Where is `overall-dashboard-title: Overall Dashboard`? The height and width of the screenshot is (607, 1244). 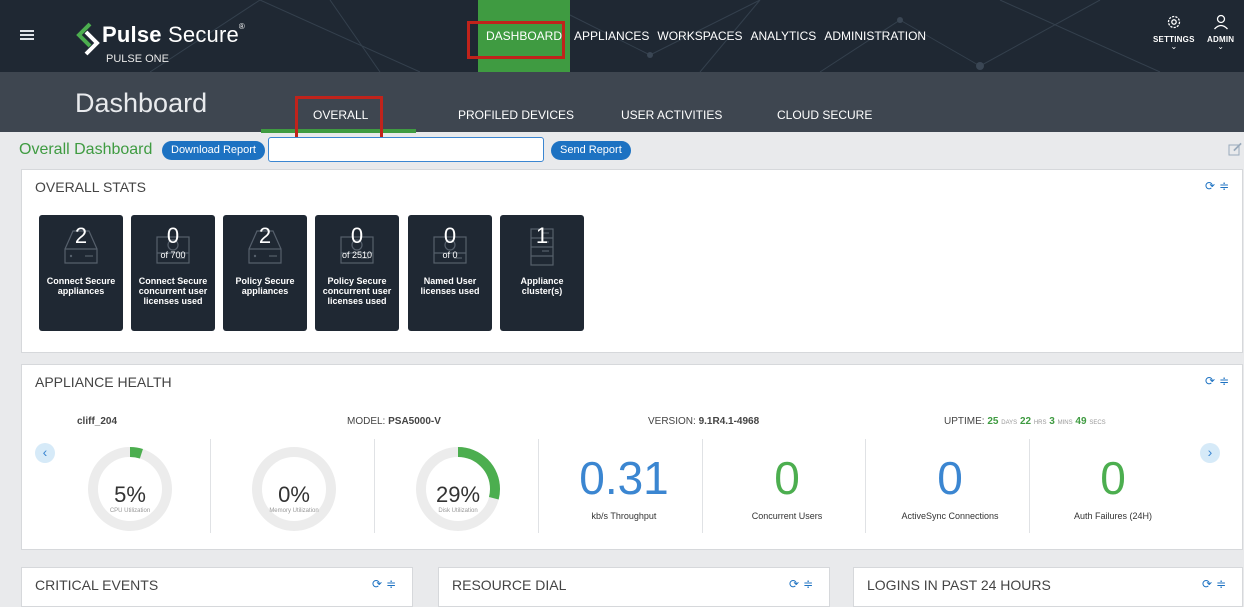
overall-dashboard-title: Overall Dashboard is located at coordinates (86, 149).